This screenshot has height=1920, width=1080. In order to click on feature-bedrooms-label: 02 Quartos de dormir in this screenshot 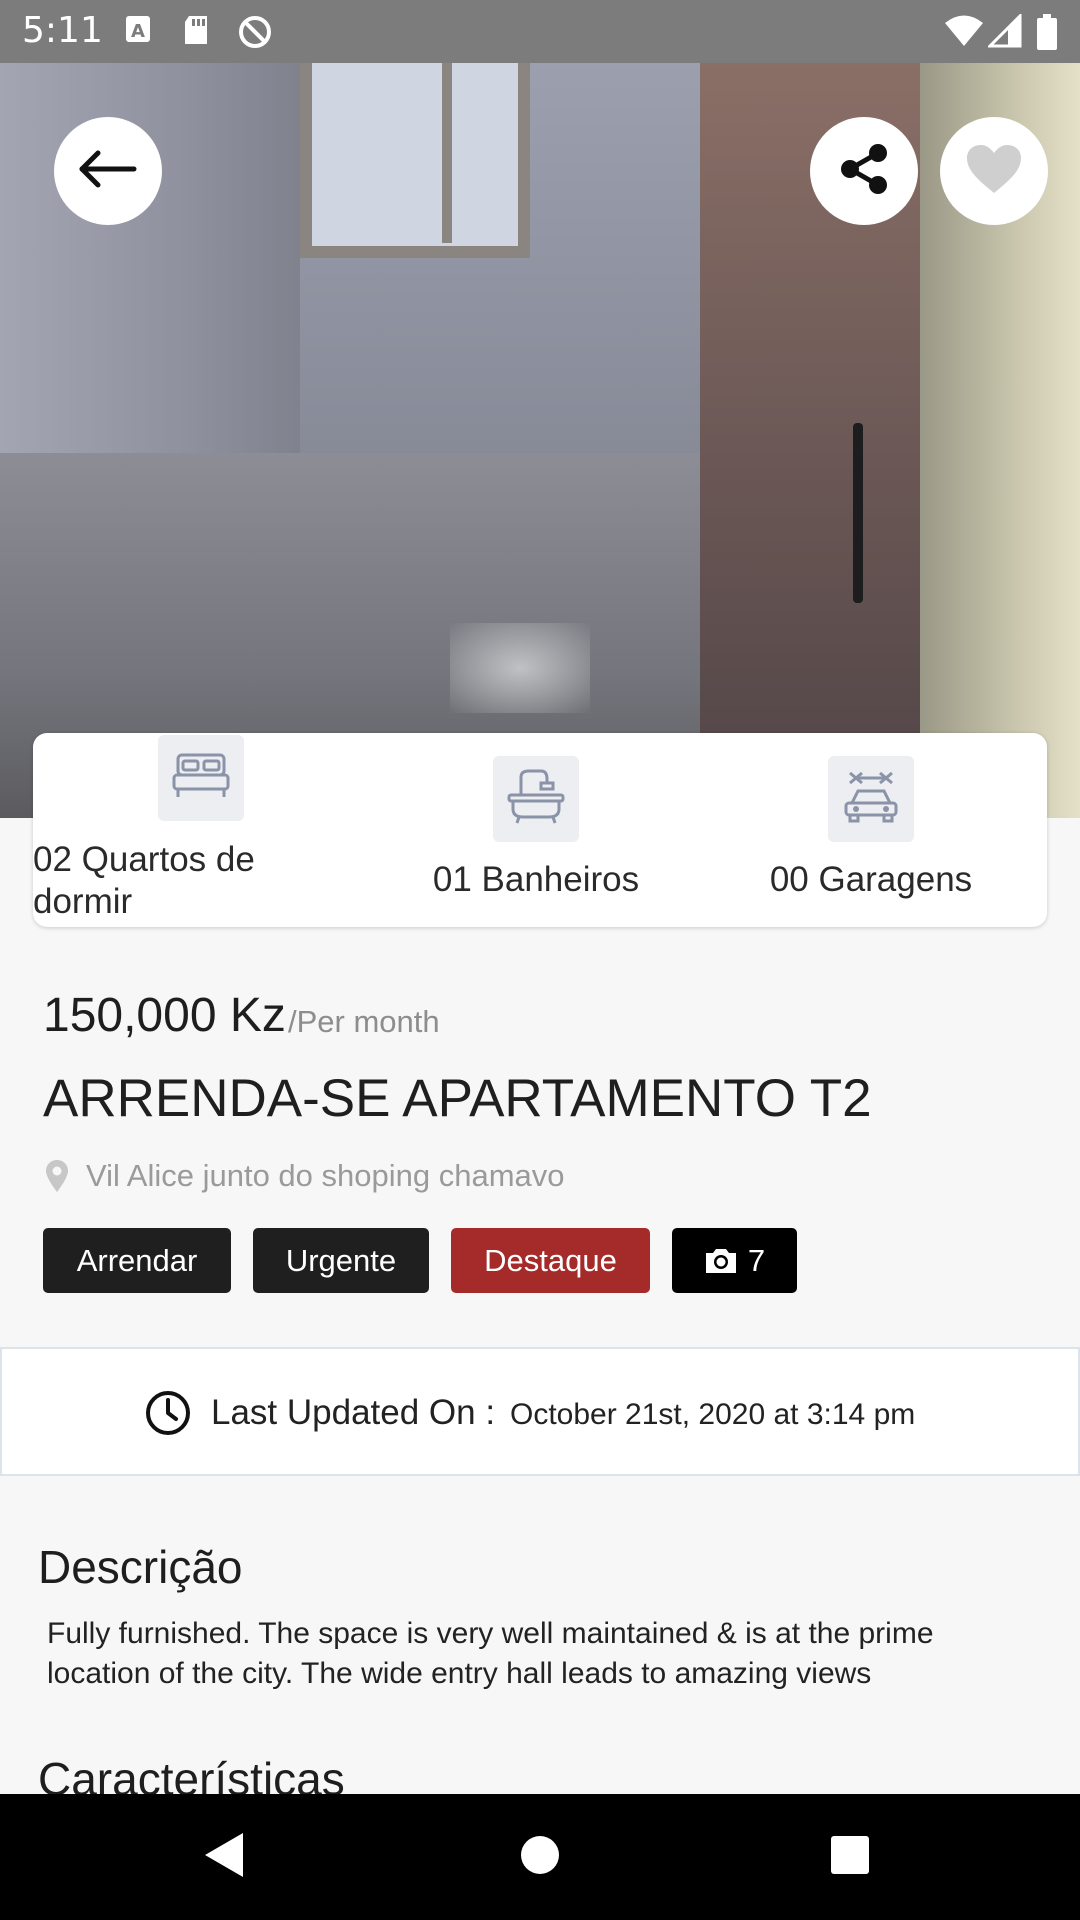, I will do `click(144, 880)`.